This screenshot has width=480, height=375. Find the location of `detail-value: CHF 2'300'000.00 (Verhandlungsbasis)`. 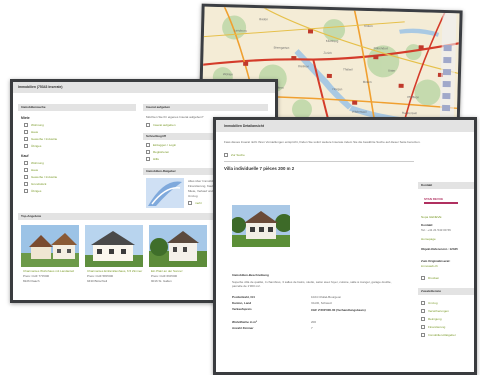

detail-value: CHF 2'300'000.00 (Verhandlungsbasis) is located at coordinates (338, 310).